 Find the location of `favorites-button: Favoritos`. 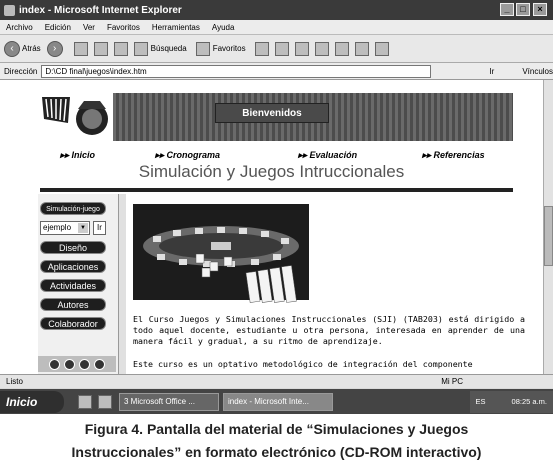

favorites-button: Favoritos is located at coordinates (219, 48).